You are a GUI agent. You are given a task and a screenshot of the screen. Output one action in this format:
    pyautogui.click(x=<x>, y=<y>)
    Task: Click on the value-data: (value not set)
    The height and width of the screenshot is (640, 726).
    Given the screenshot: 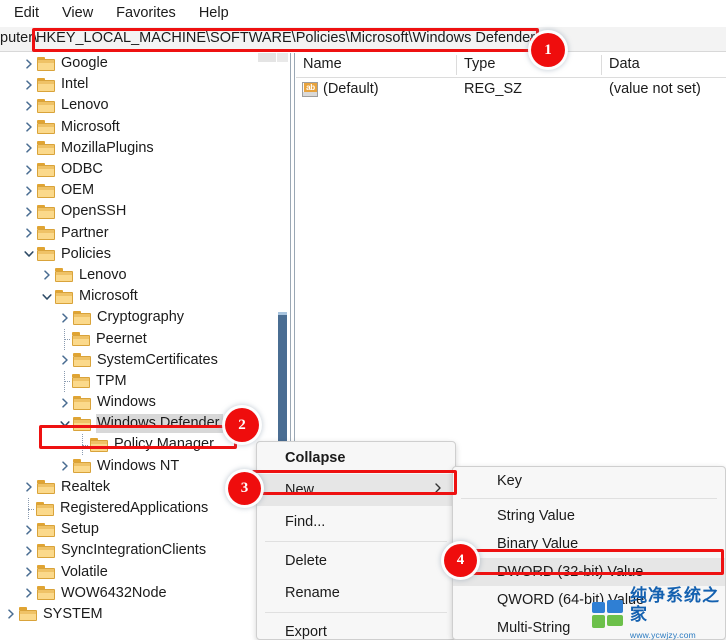 What is the action you would take?
    pyautogui.click(x=655, y=89)
    